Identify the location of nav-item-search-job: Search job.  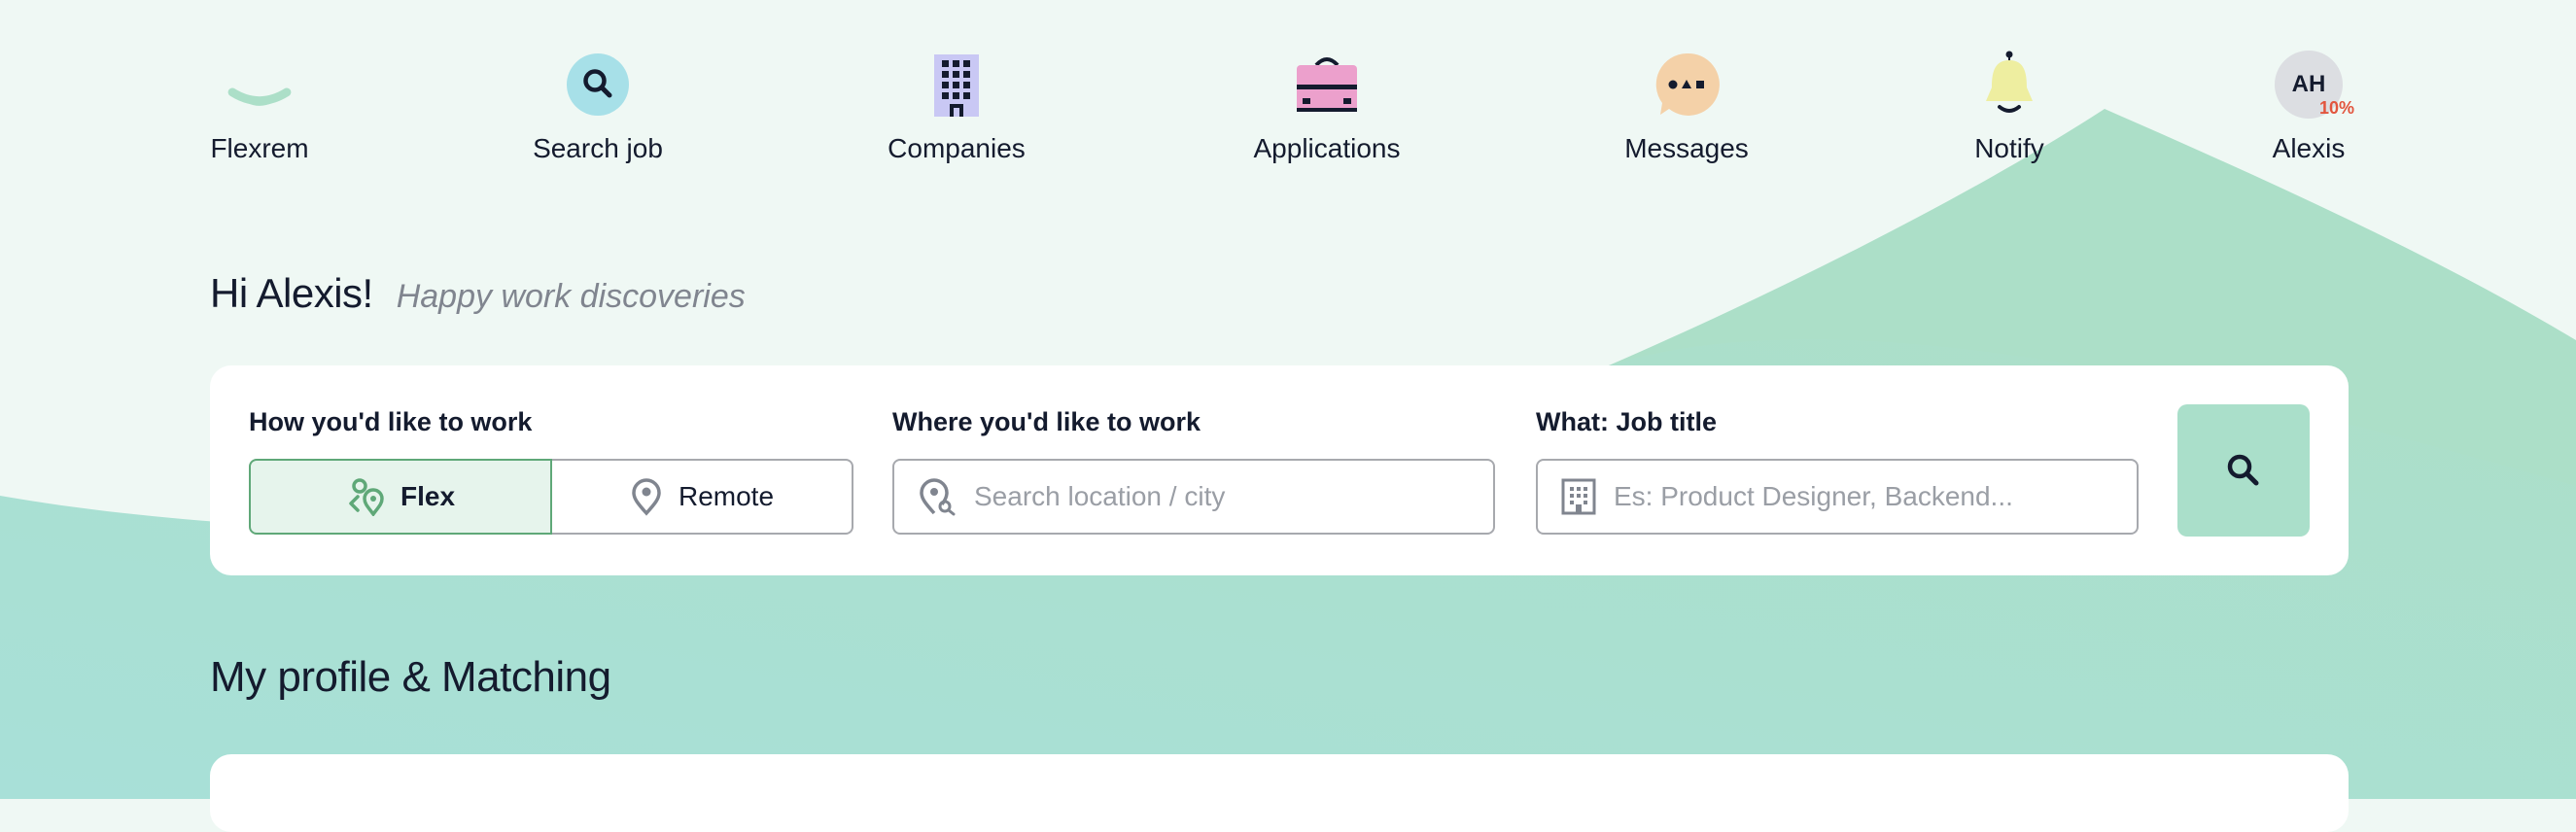
(598, 108).